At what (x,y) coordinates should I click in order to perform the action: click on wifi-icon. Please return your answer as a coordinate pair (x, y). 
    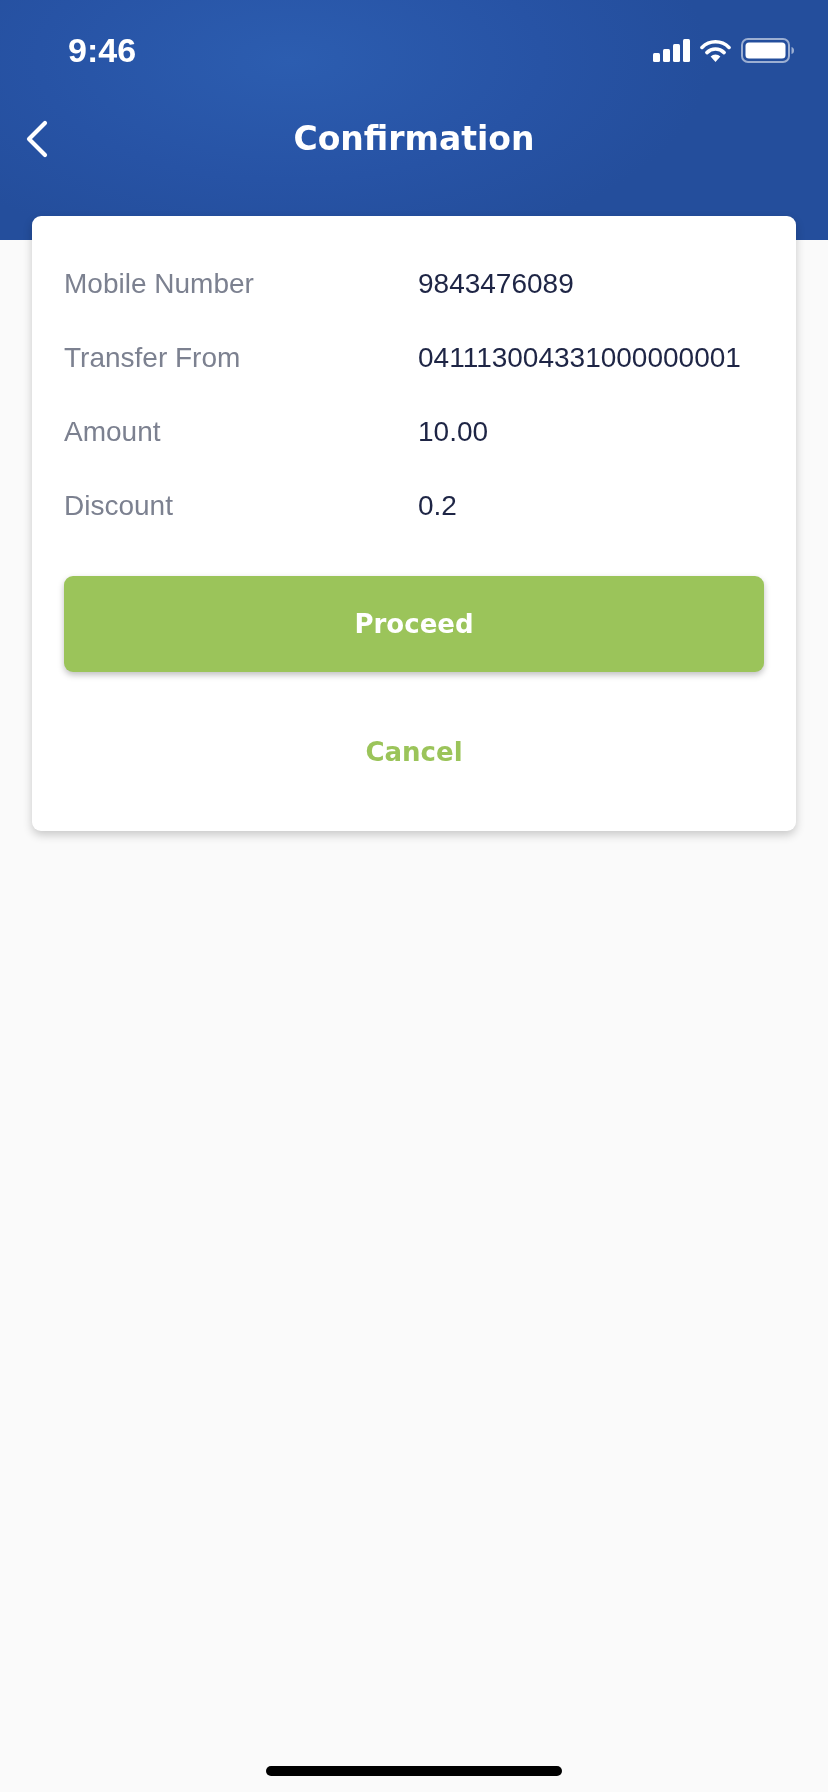
    Looking at the image, I should click on (715, 50).